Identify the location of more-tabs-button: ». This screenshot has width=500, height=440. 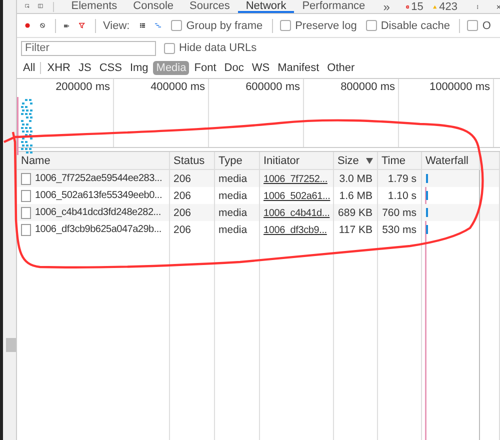
(386, 6).